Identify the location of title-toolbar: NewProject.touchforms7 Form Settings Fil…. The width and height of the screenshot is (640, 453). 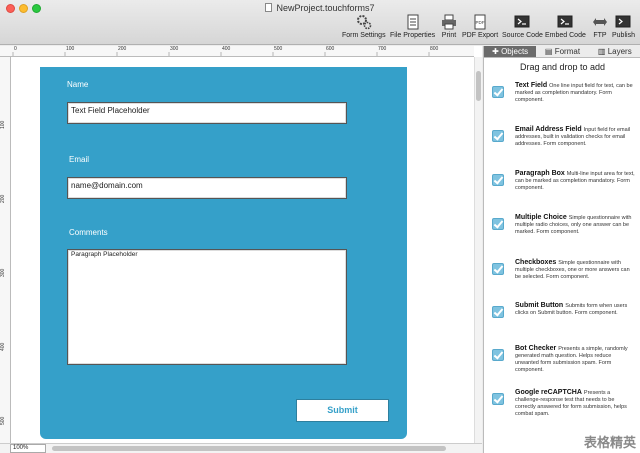
(320, 22).